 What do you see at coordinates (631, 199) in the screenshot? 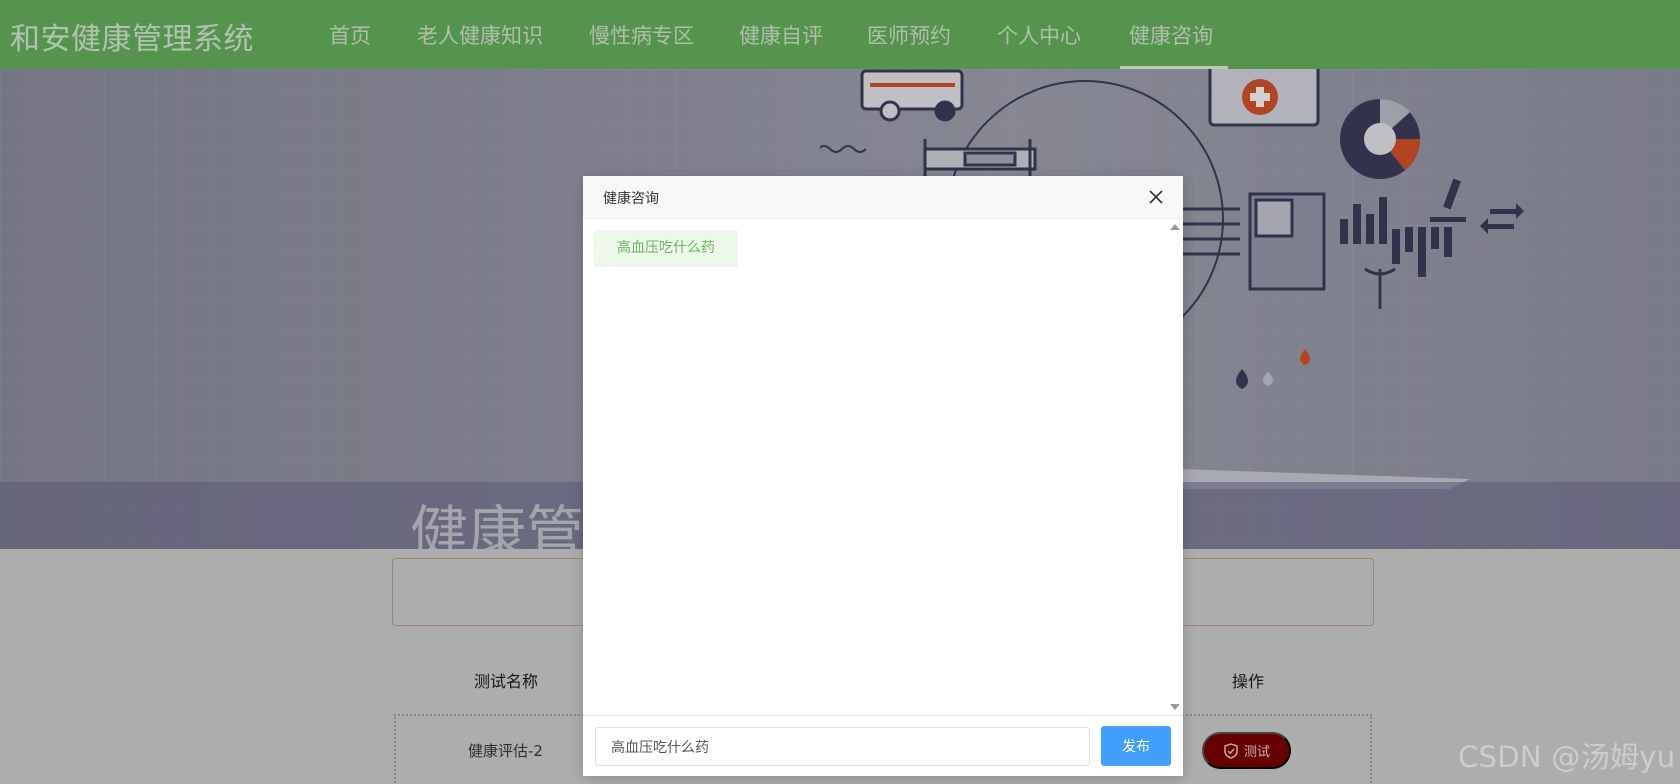
I see `dialog-title: 健康咨询` at bounding box center [631, 199].